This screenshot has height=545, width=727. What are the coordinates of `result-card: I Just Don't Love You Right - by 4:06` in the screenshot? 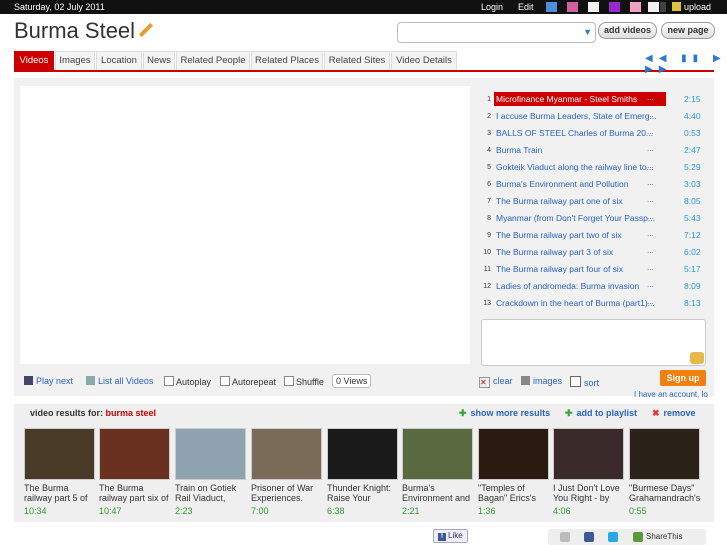 It's located at (588, 472).